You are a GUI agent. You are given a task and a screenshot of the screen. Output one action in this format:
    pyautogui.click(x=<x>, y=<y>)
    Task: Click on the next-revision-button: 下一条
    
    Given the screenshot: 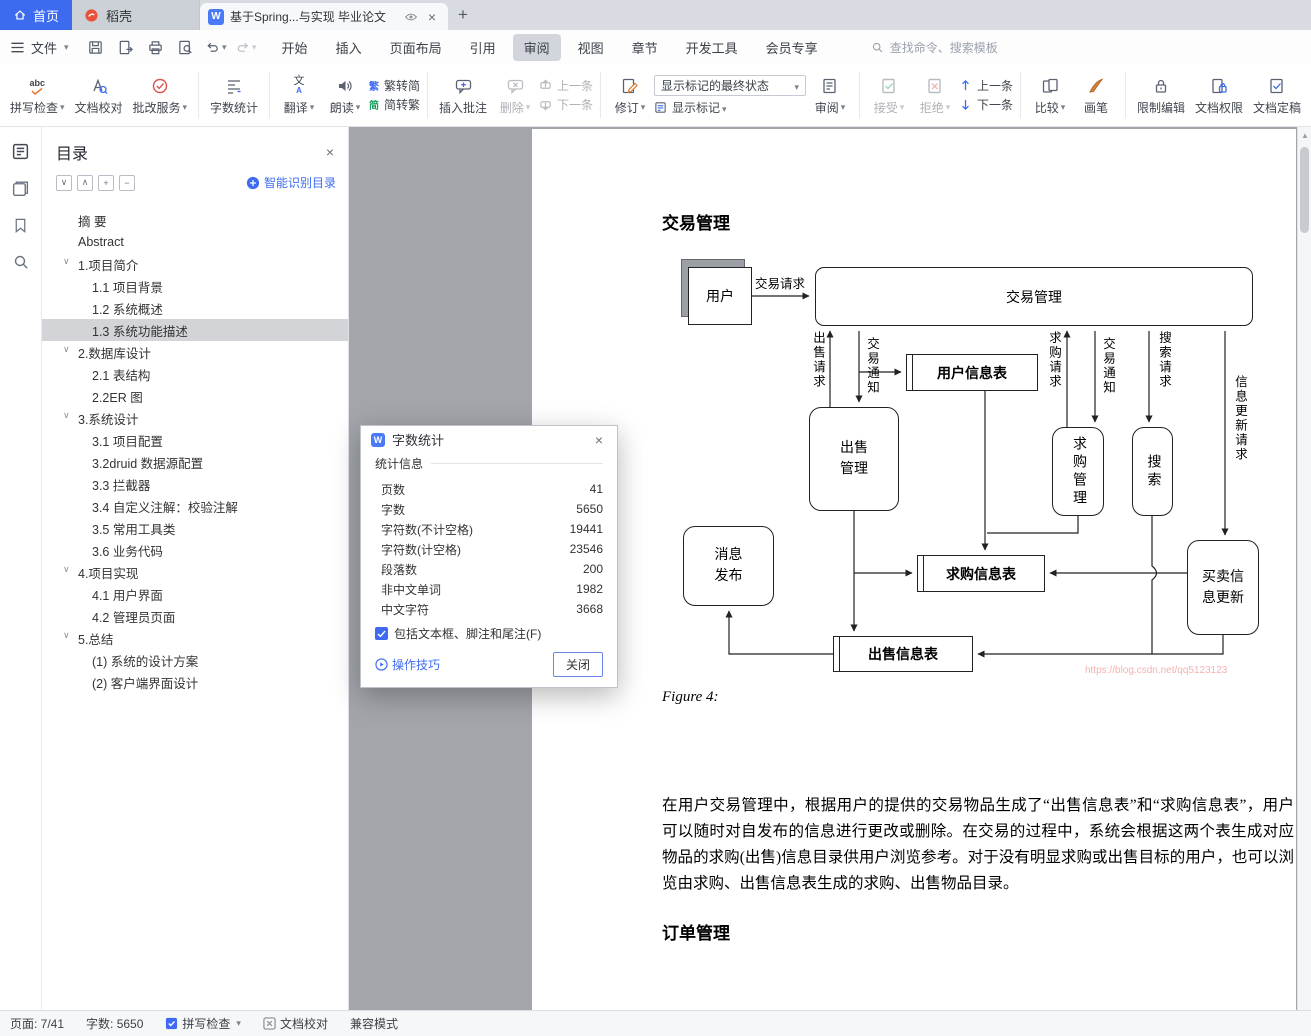 What is the action you would take?
    pyautogui.click(x=986, y=105)
    